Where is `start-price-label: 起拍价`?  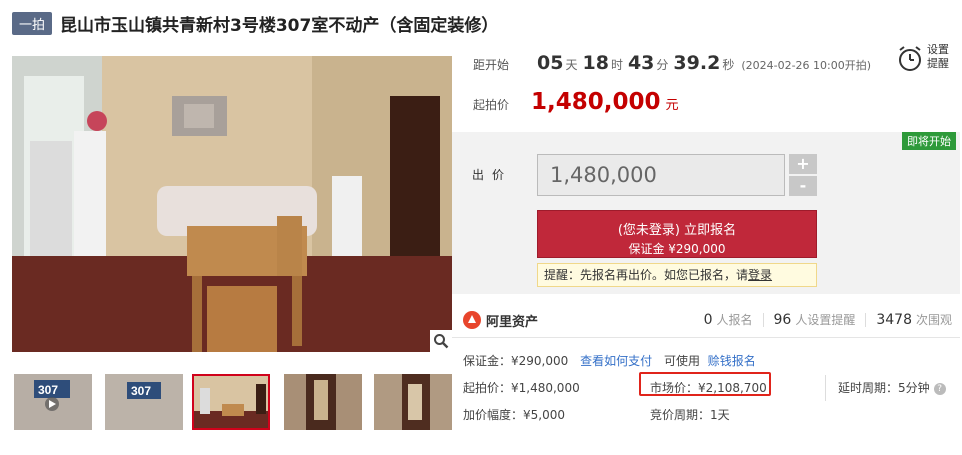
start-price-label: 起拍价 is located at coordinates (491, 105).